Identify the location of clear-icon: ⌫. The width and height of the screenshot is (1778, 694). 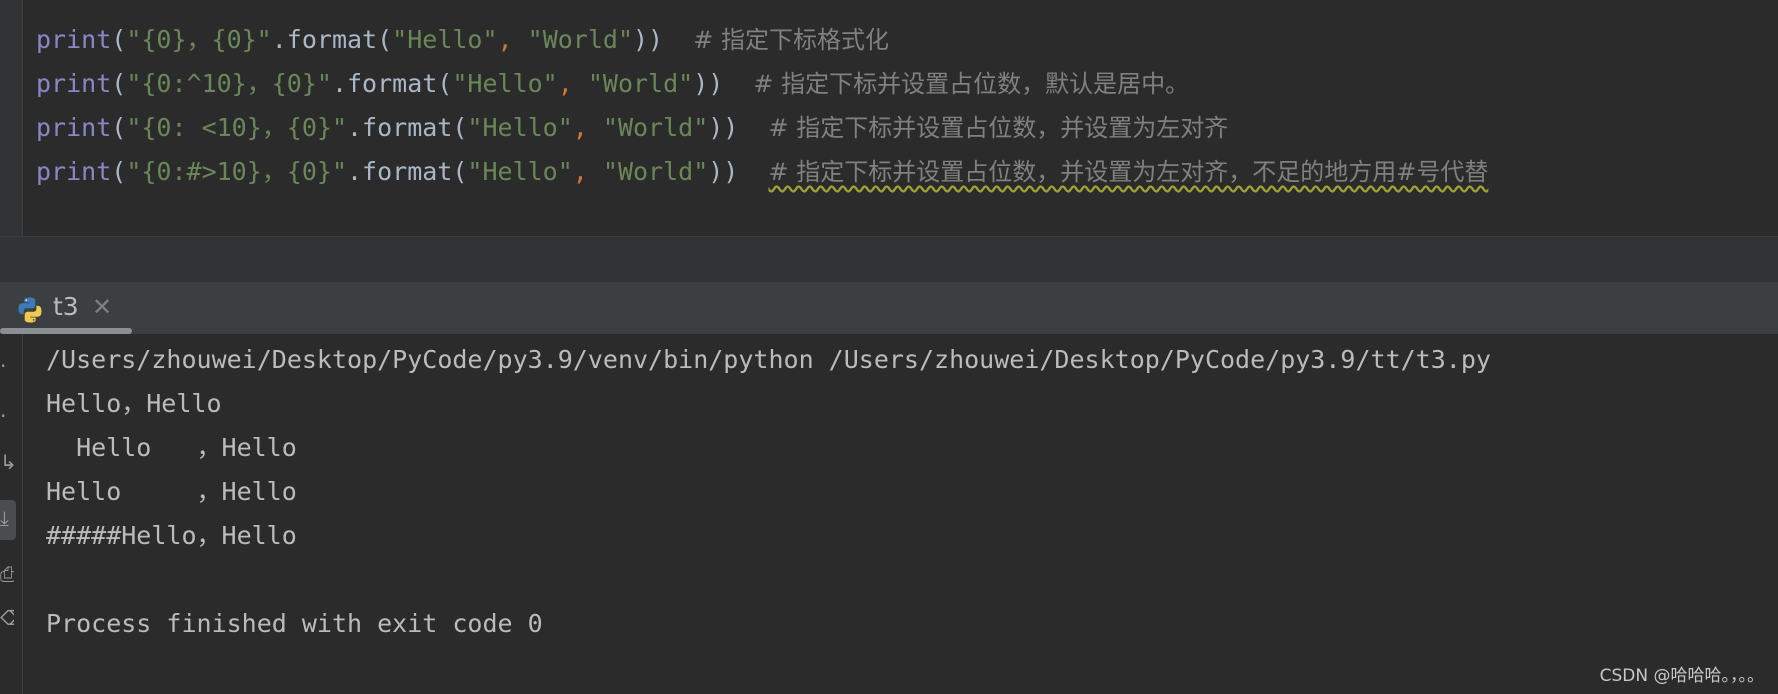
(7, 618).